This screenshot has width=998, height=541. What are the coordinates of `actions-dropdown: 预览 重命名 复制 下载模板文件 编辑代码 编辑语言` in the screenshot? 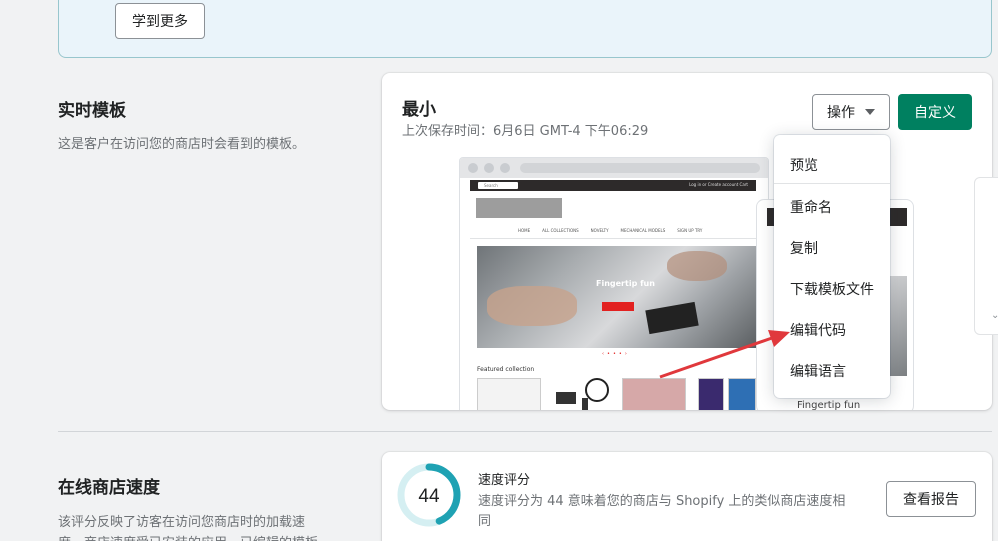 It's located at (832, 266).